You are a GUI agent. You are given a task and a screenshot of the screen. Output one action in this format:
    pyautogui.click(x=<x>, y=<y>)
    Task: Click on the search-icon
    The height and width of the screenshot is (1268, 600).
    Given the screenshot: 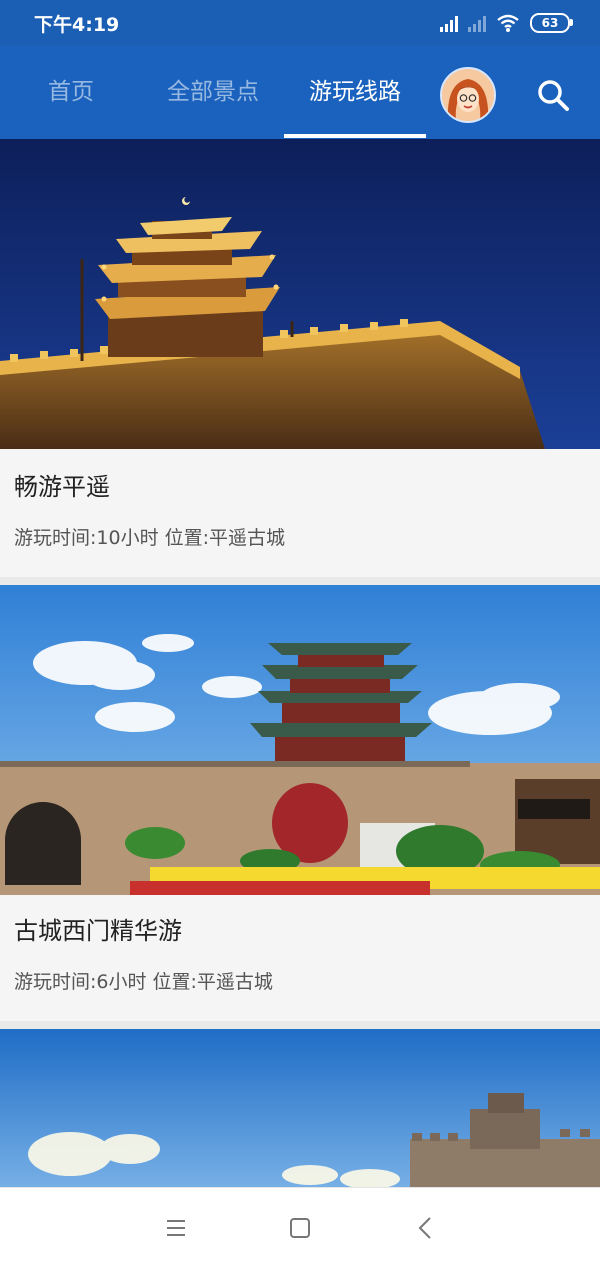 What is the action you would take?
    pyautogui.click(x=553, y=95)
    